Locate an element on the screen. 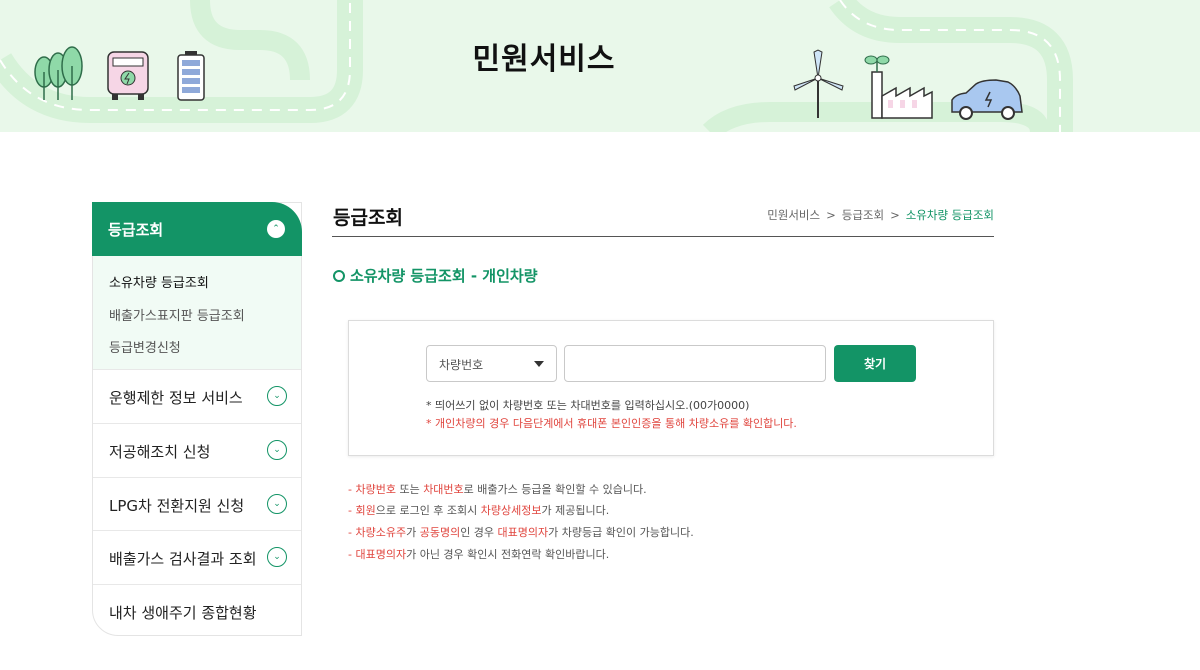 The height and width of the screenshot is (670, 1200). notice-text: 차량번호 is located at coordinates (375, 489).